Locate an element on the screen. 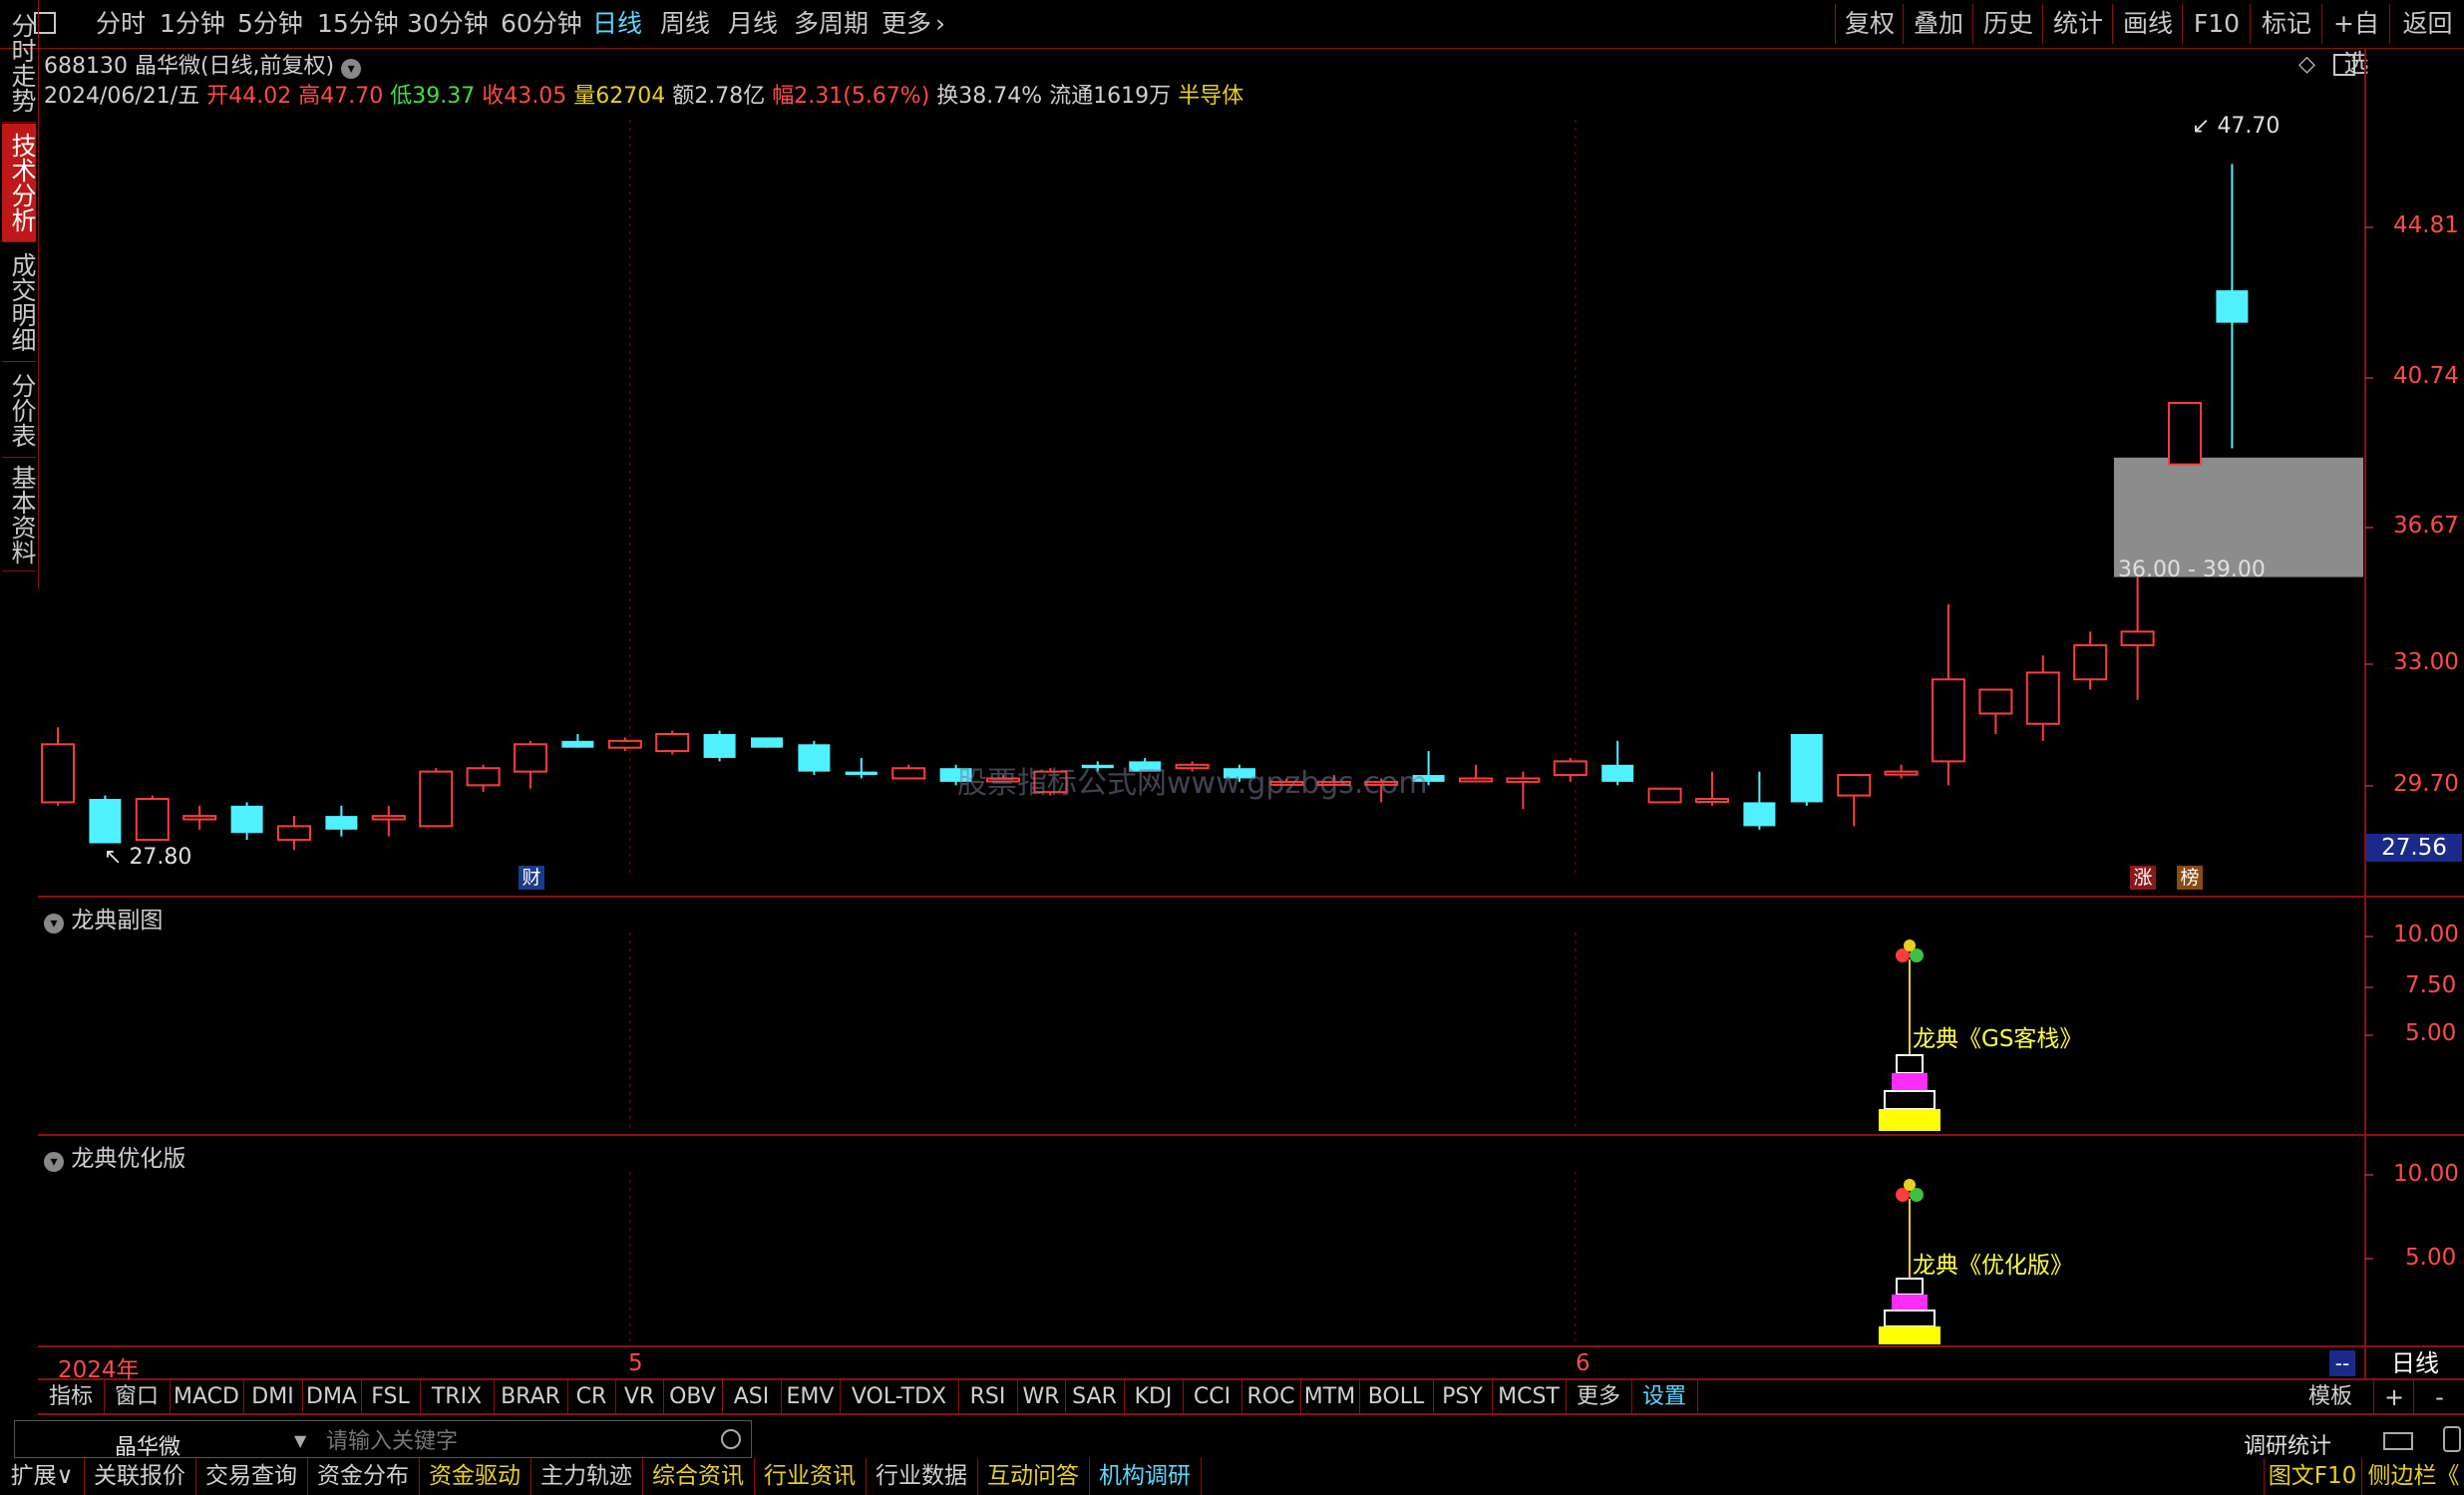 The height and width of the screenshot is (1495, 2464). indicator-tab: DMI is located at coordinates (273, 1397).